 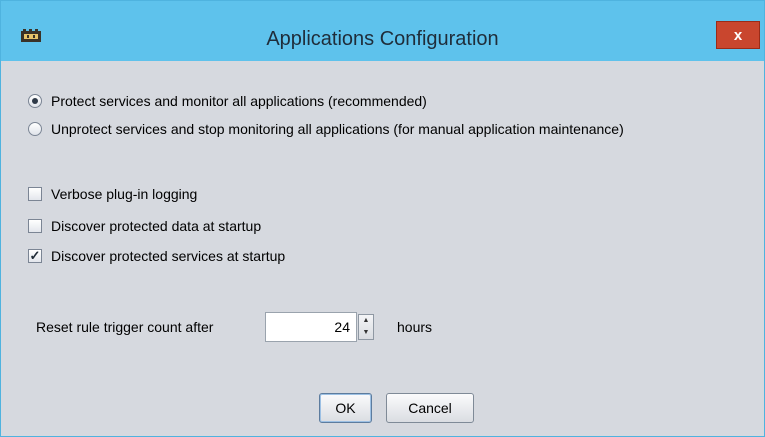 I want to click on close-button: x, so click(x=738, y=35).